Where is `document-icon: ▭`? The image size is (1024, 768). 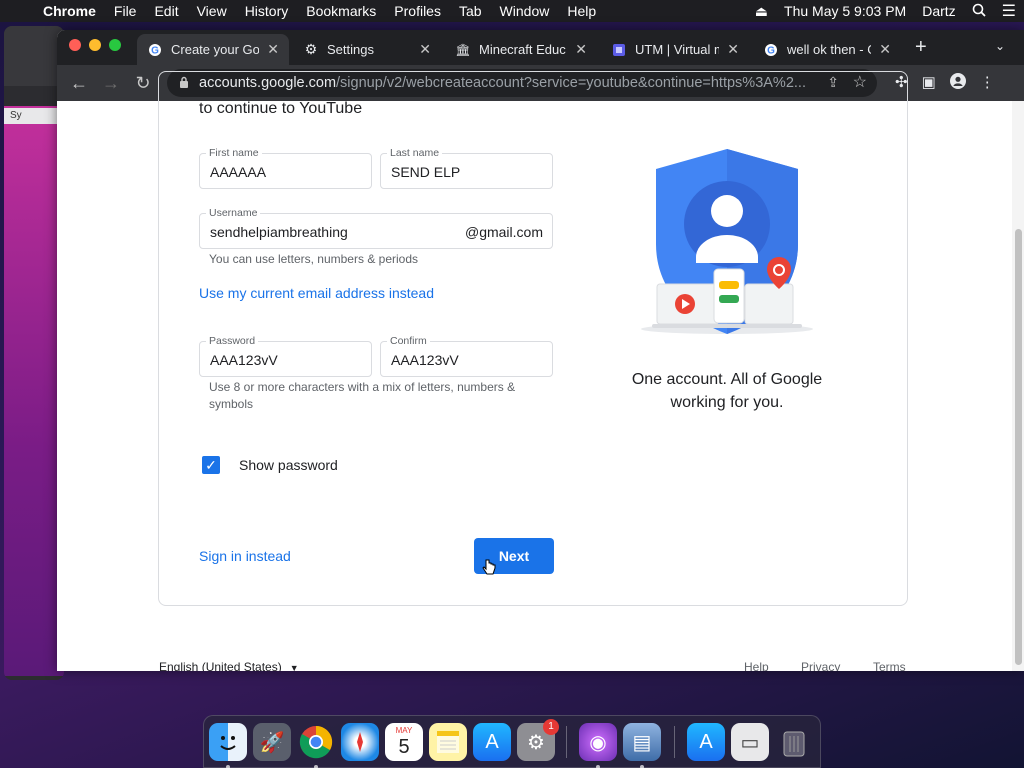
document-icon: ▭ is located at coordinates (750, 742).